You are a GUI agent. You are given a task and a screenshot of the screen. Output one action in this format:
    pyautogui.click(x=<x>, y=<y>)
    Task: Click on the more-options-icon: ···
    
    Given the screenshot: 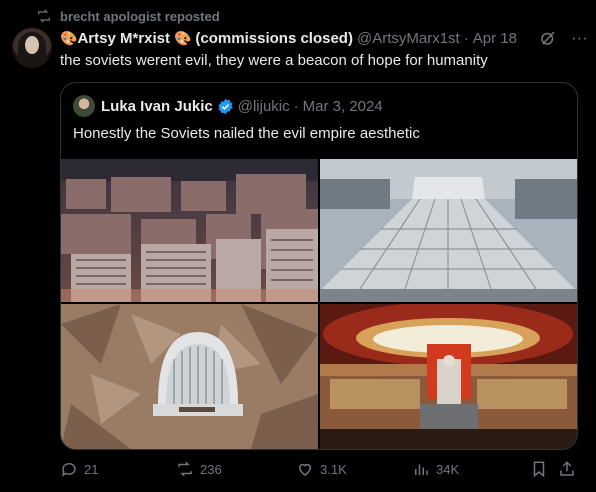 What is the action you would take?
    pyautogui.click(x=579, y=38)
    